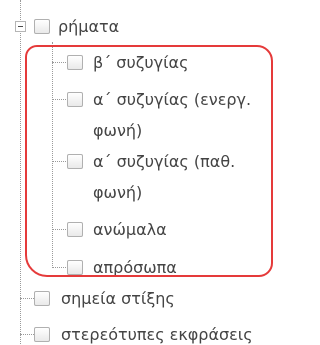 The width and height of the screenshot is (320, 345). I want to click on tree-node-a-syzygias-path: α΄ συζυγίας (παθ. φωνή), so click(135, 178).